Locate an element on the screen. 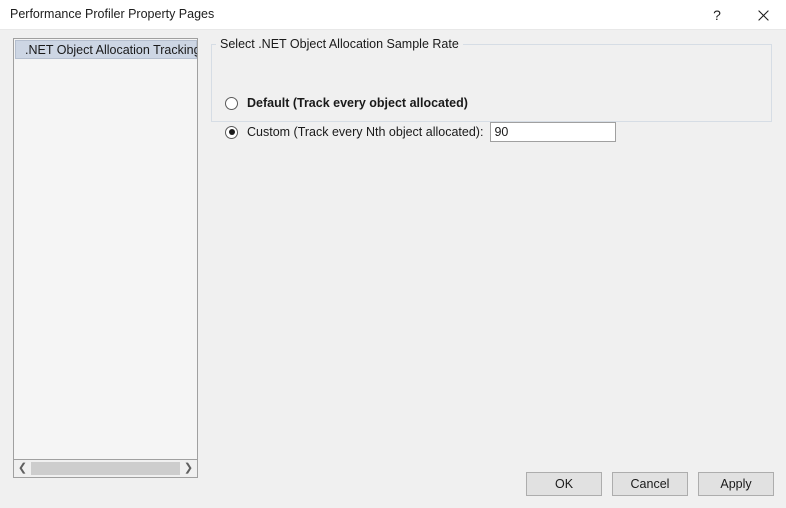 The height and width of the screenshot is (508, 786). ok-button: OK is located at coordinates (564, 484).